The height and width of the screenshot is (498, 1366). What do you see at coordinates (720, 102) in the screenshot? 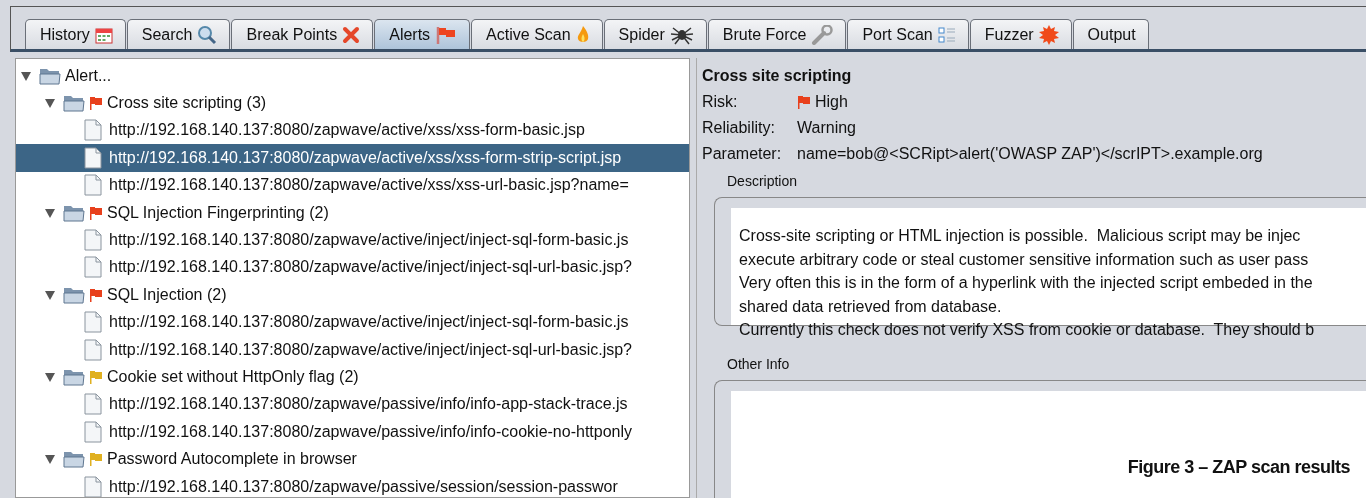
I see `field-label: Risk:` at bounding box center [720, 102].